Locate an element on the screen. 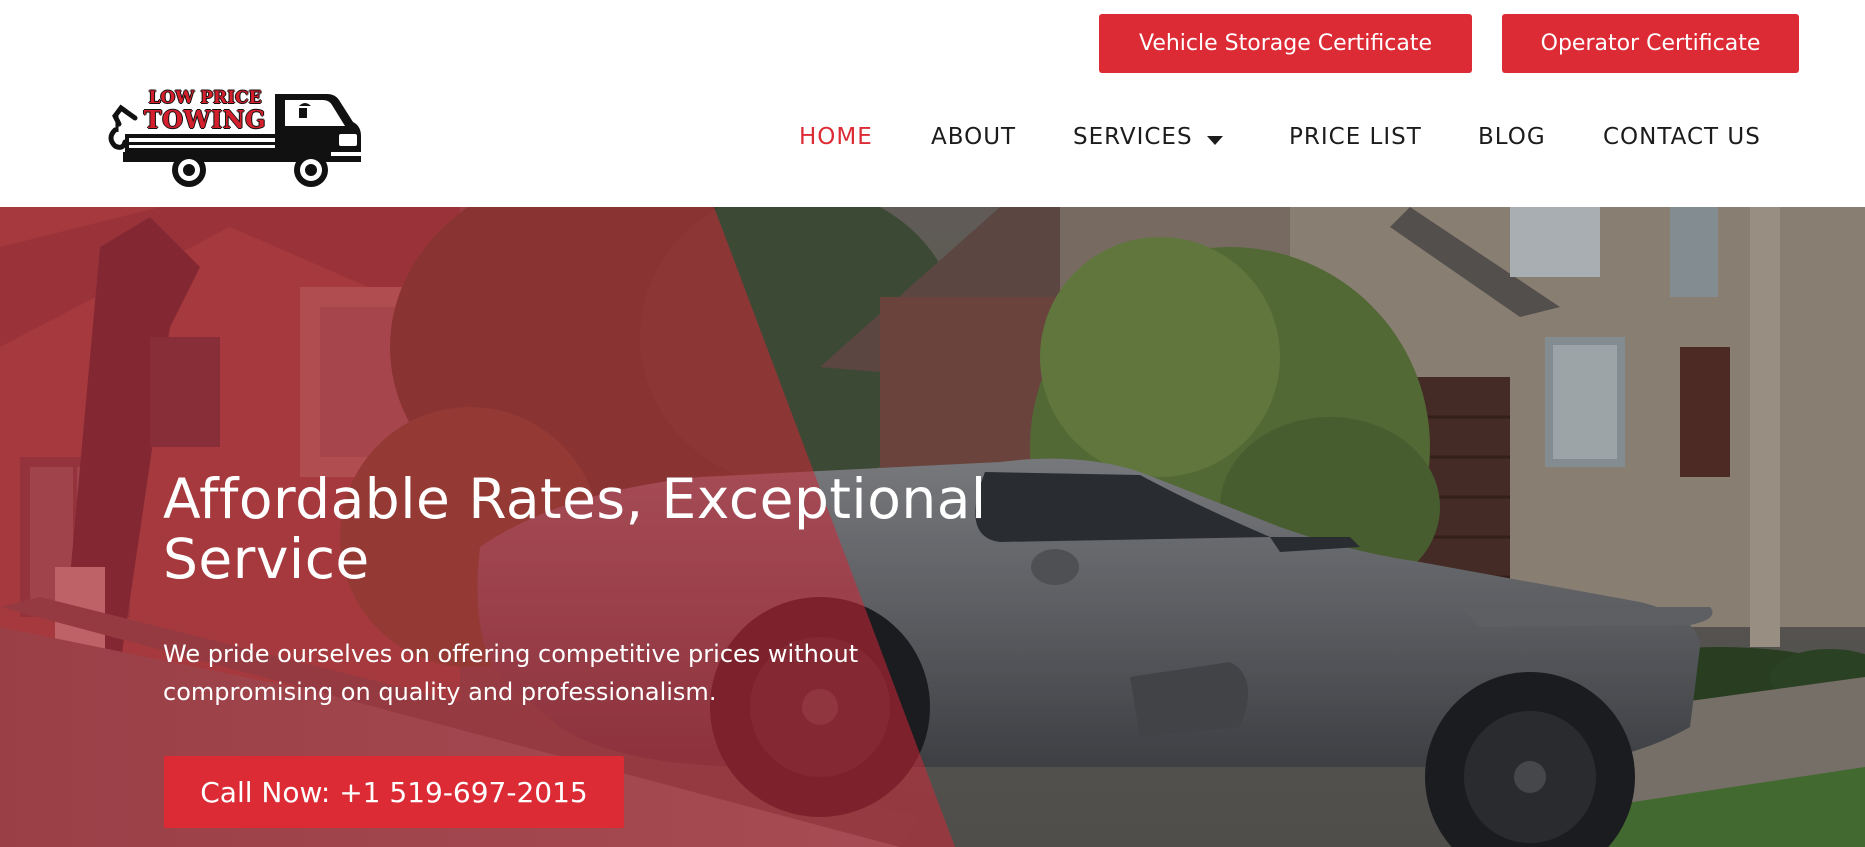 The height and width of the screenshot is (847, 1865). nav-item-services: SERVICES is located at coordinates (1133, 137).